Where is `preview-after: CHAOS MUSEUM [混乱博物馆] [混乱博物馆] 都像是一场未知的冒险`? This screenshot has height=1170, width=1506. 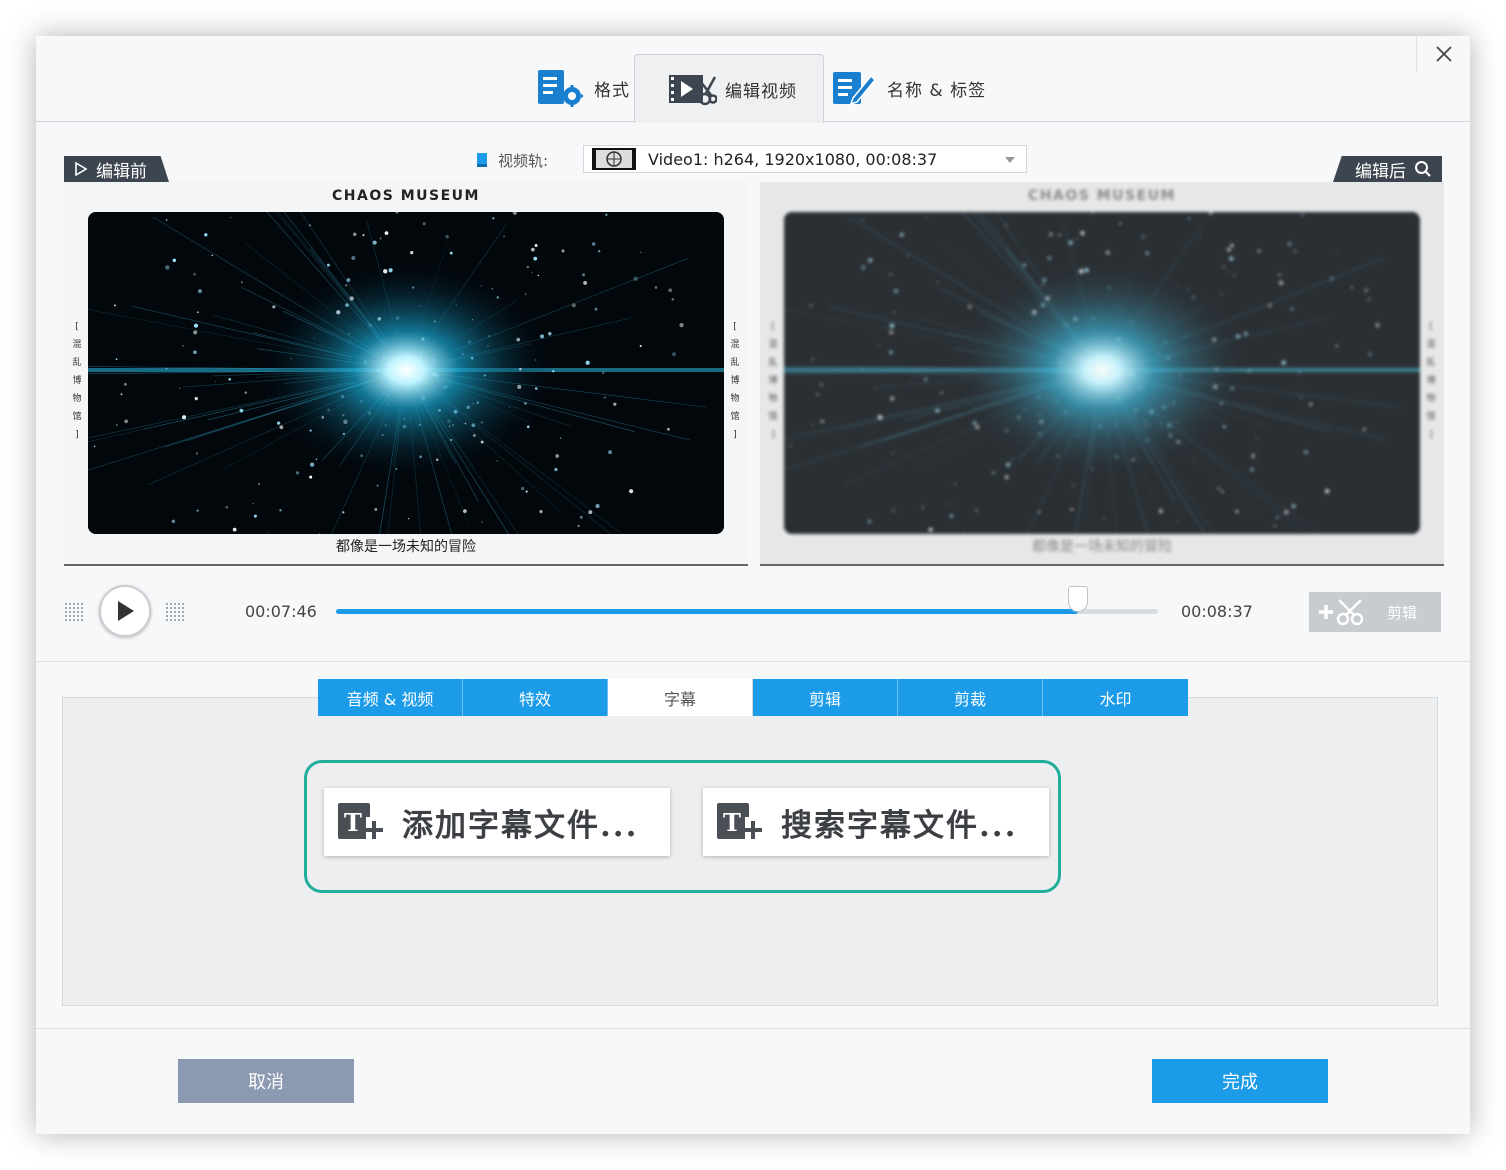
preview-after: CHAOS MUSEUM [混乱博物馆] [混乱博物馆] 都像是一场未知的冒险 is located at coordinates (1102, 374).